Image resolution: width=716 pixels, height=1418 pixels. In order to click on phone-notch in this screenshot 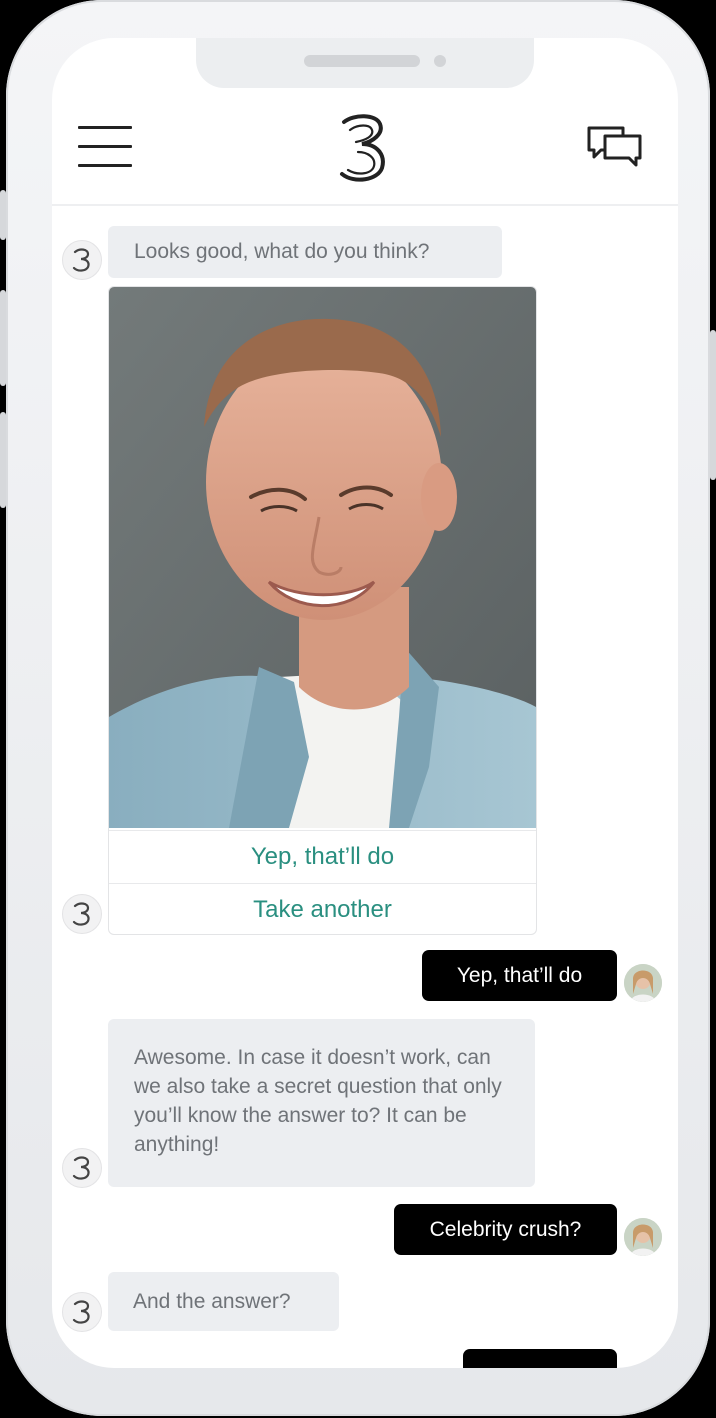, I will do `click(365, 63)`.